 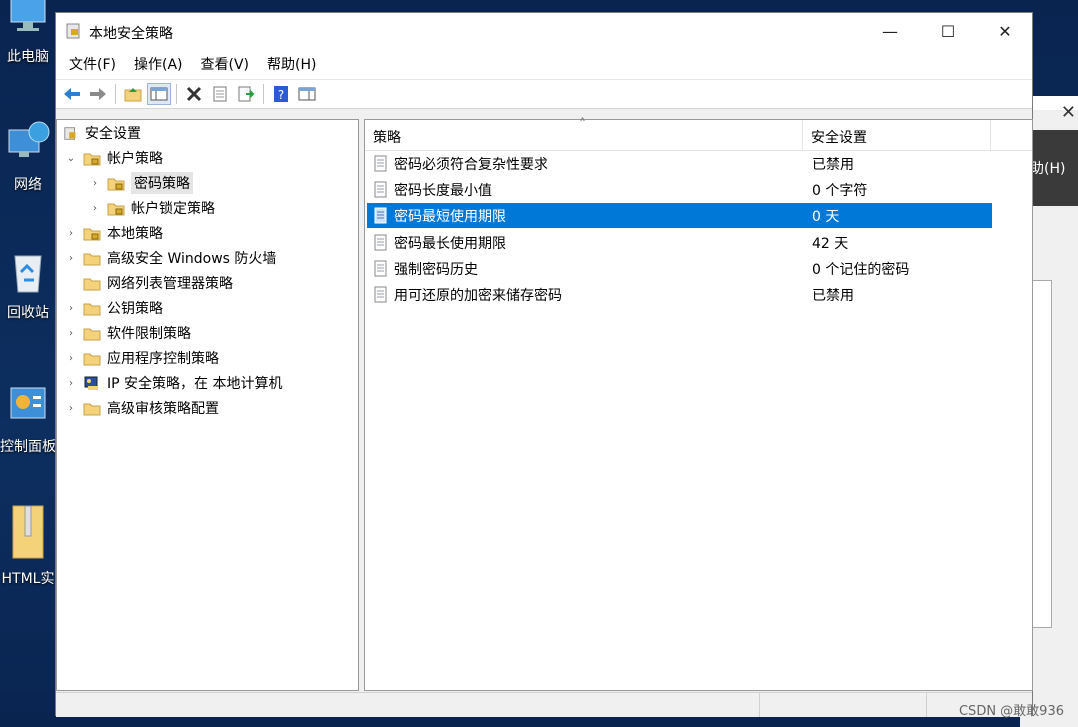 I want to click on help-button: ?, so click(x=281, y=94).